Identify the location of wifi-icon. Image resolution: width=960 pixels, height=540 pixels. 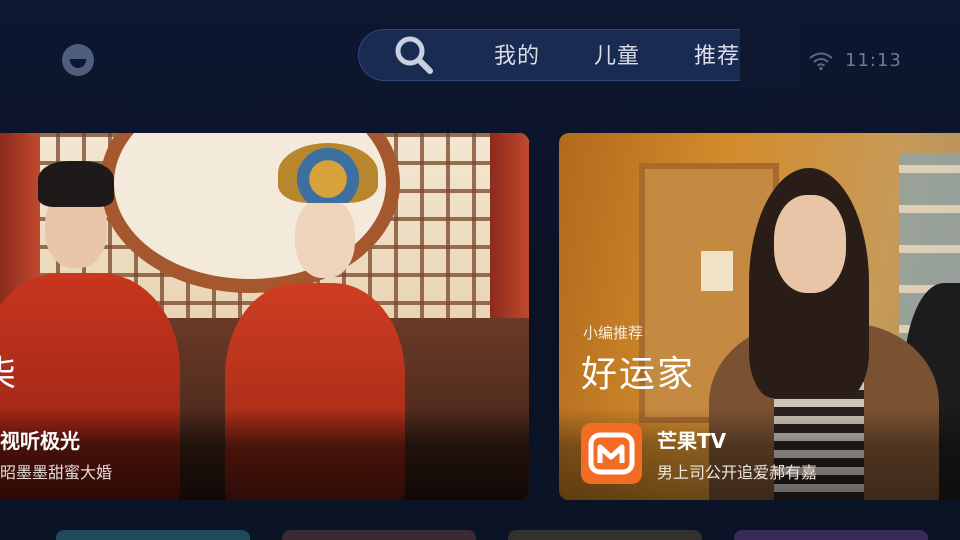
(821, 61).